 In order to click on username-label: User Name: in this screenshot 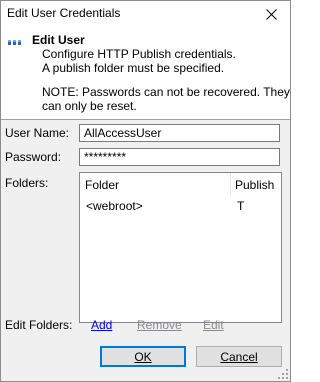, I will do `click(37, 133)`.